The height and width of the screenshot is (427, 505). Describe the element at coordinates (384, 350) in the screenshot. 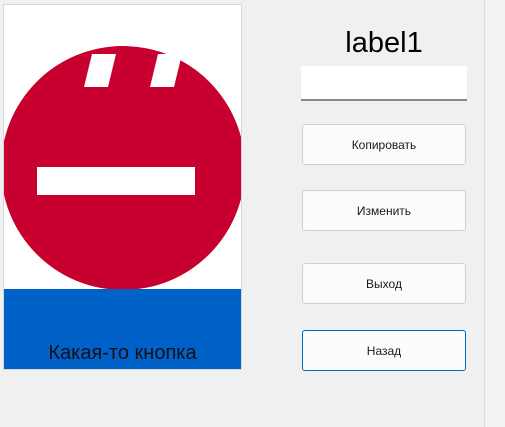

I see `back-button: Назад` at that location.